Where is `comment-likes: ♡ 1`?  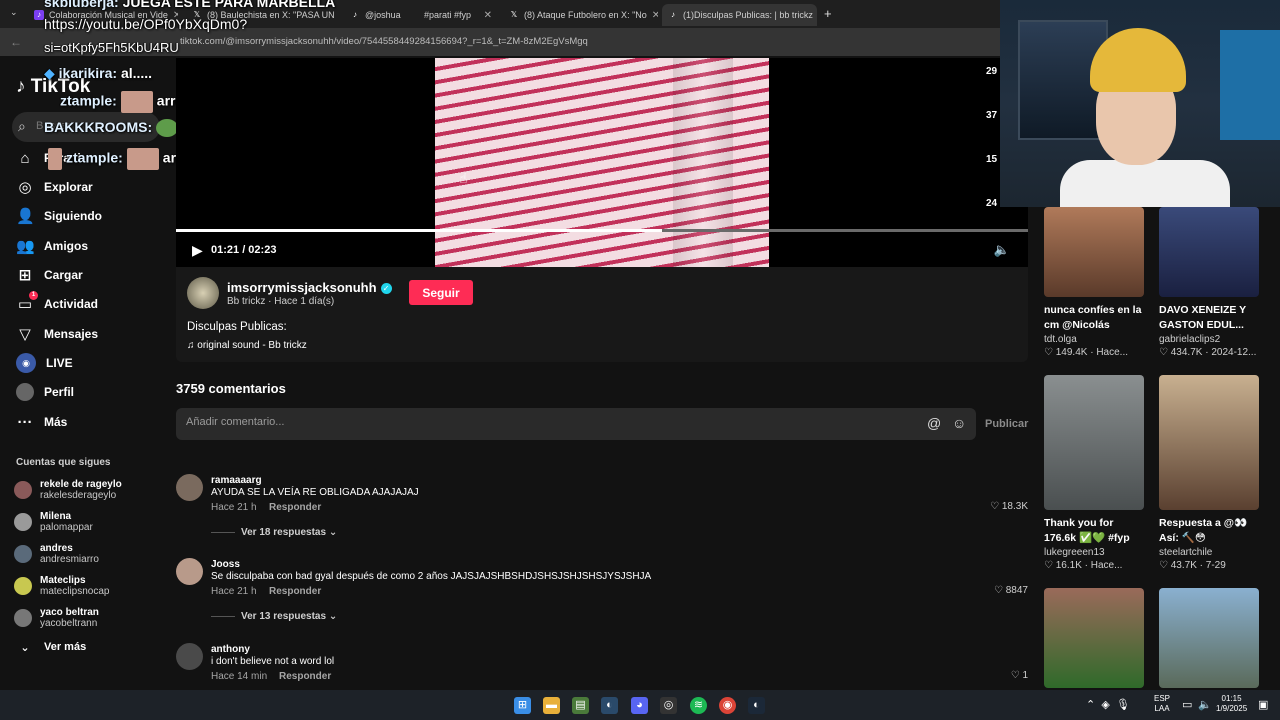 comment-likes: ♡ 1 is located at coordinates (1019, 675).